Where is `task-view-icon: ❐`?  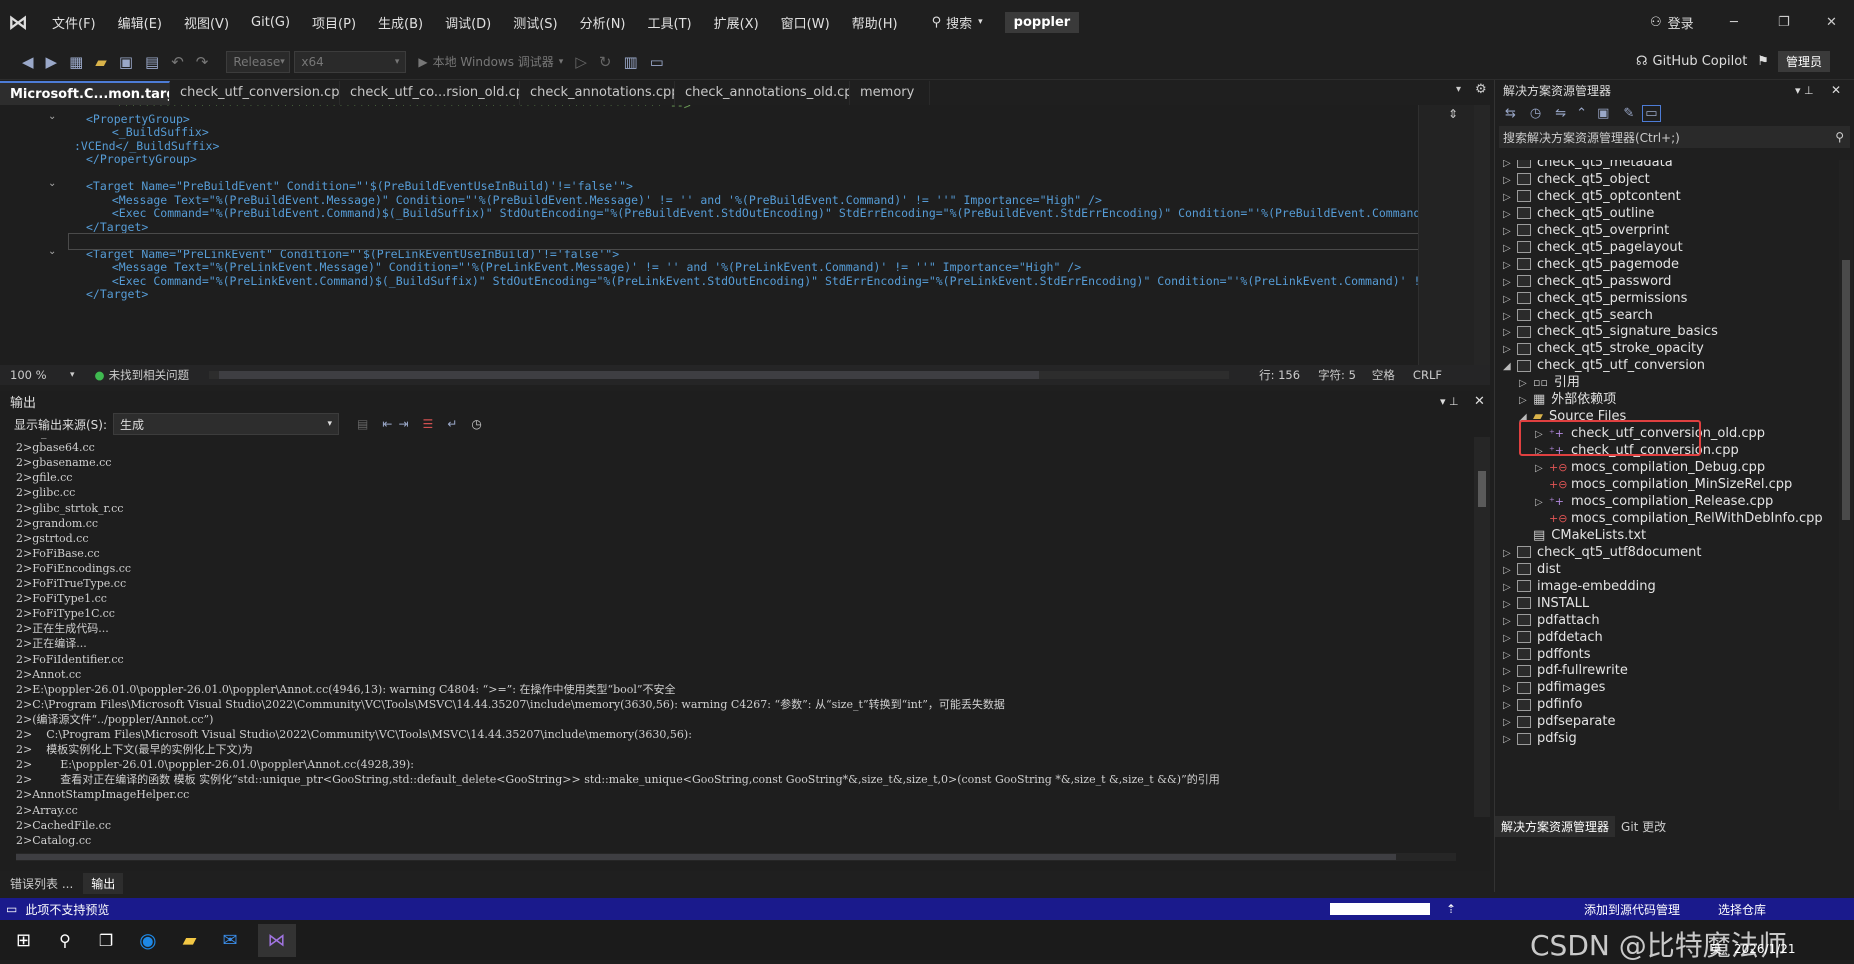
task-view-icon: ❐ is located at coordinates (106, 940).